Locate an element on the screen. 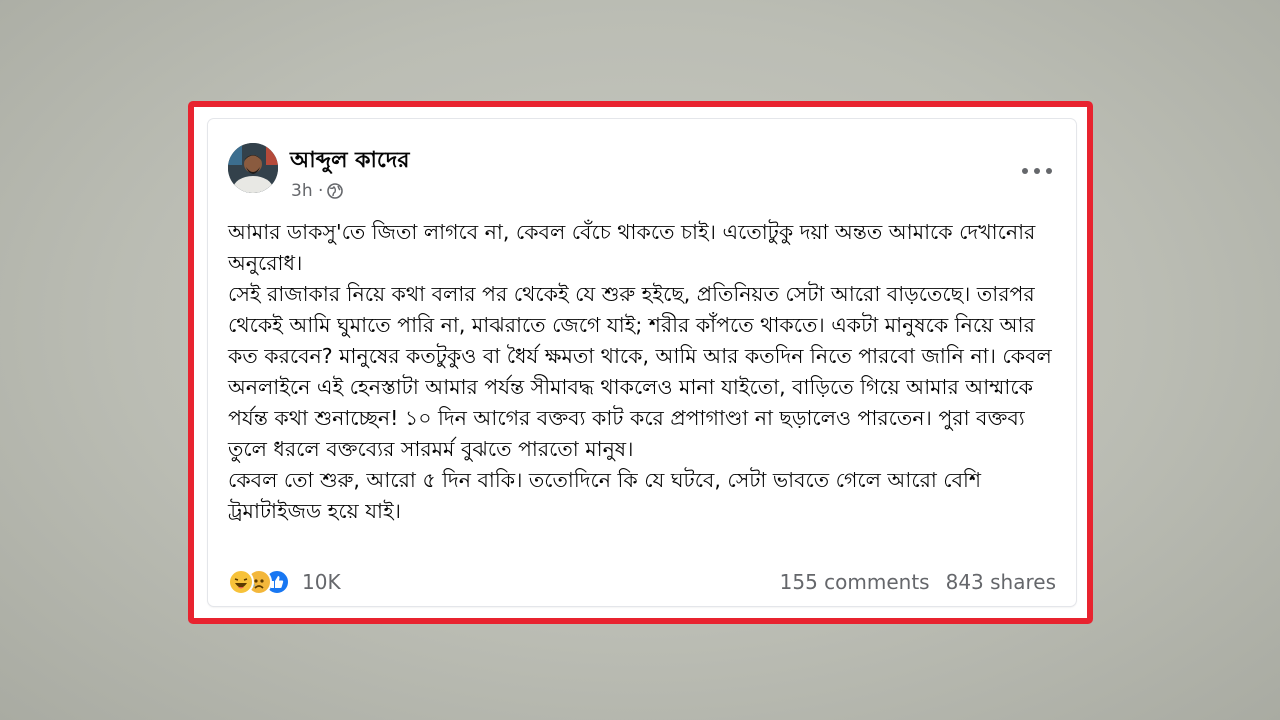 The image size is (1280, 720). post-meta: 3h · is located at coordinates (317, 191).